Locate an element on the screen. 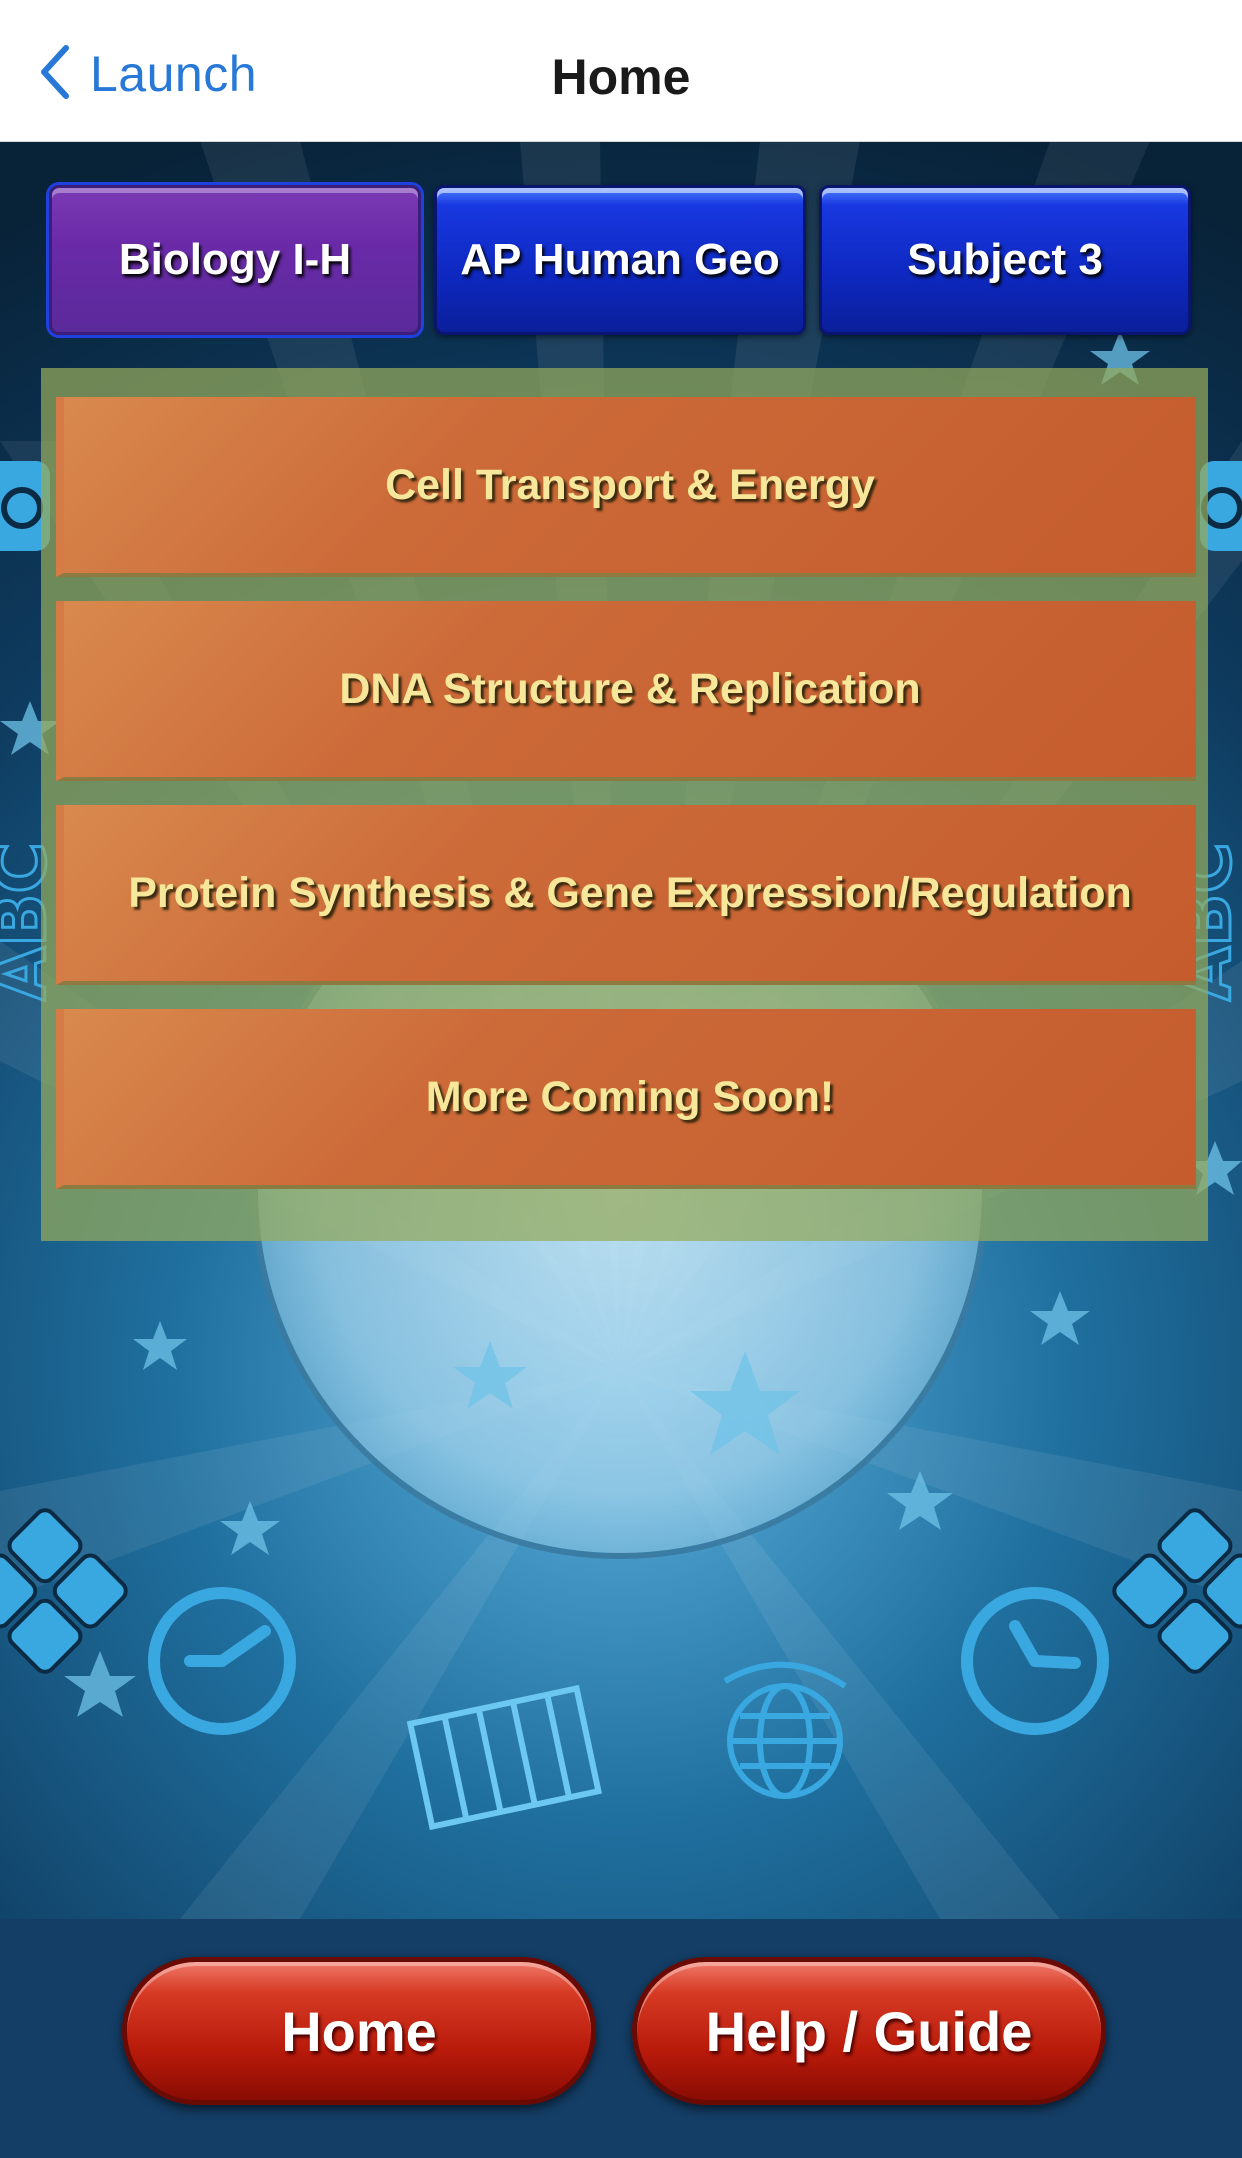  navigation-bar: Launch Home is located at coordinates (621, 71).